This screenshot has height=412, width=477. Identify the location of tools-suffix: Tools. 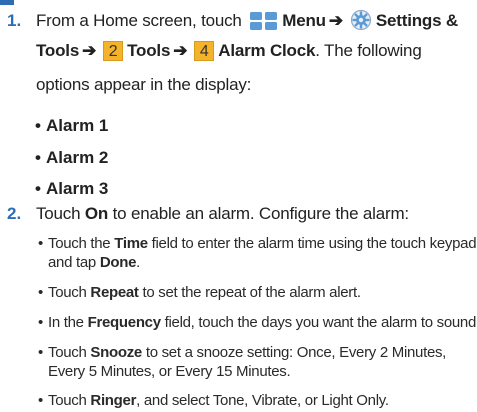
(58, 50).